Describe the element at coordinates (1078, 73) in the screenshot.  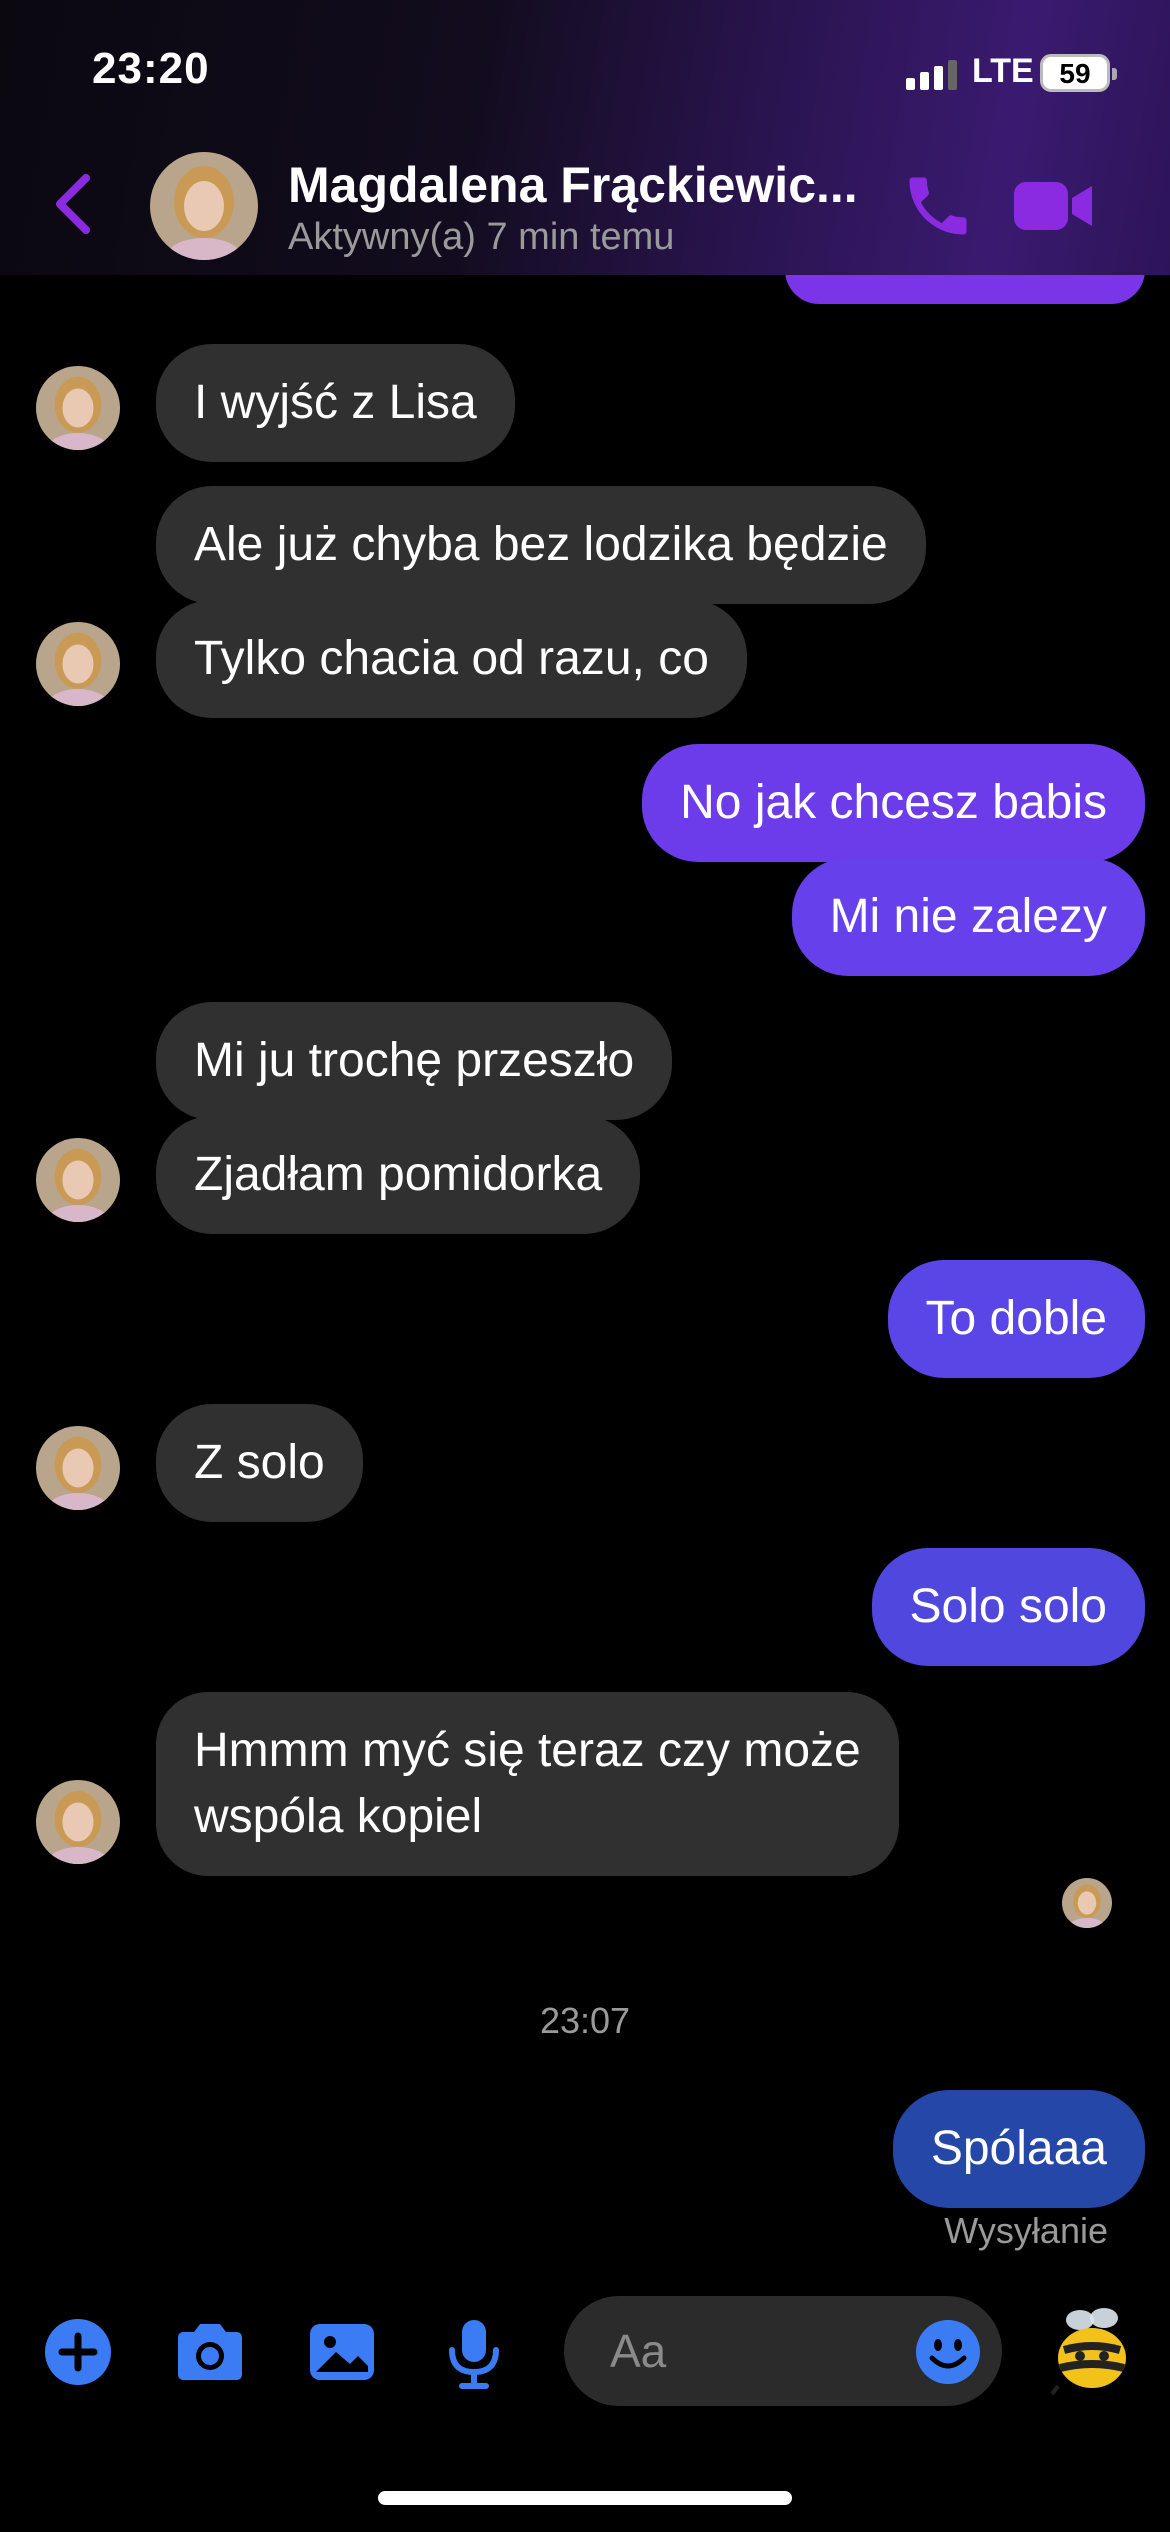
I see `battery-icon: 59` at that location.